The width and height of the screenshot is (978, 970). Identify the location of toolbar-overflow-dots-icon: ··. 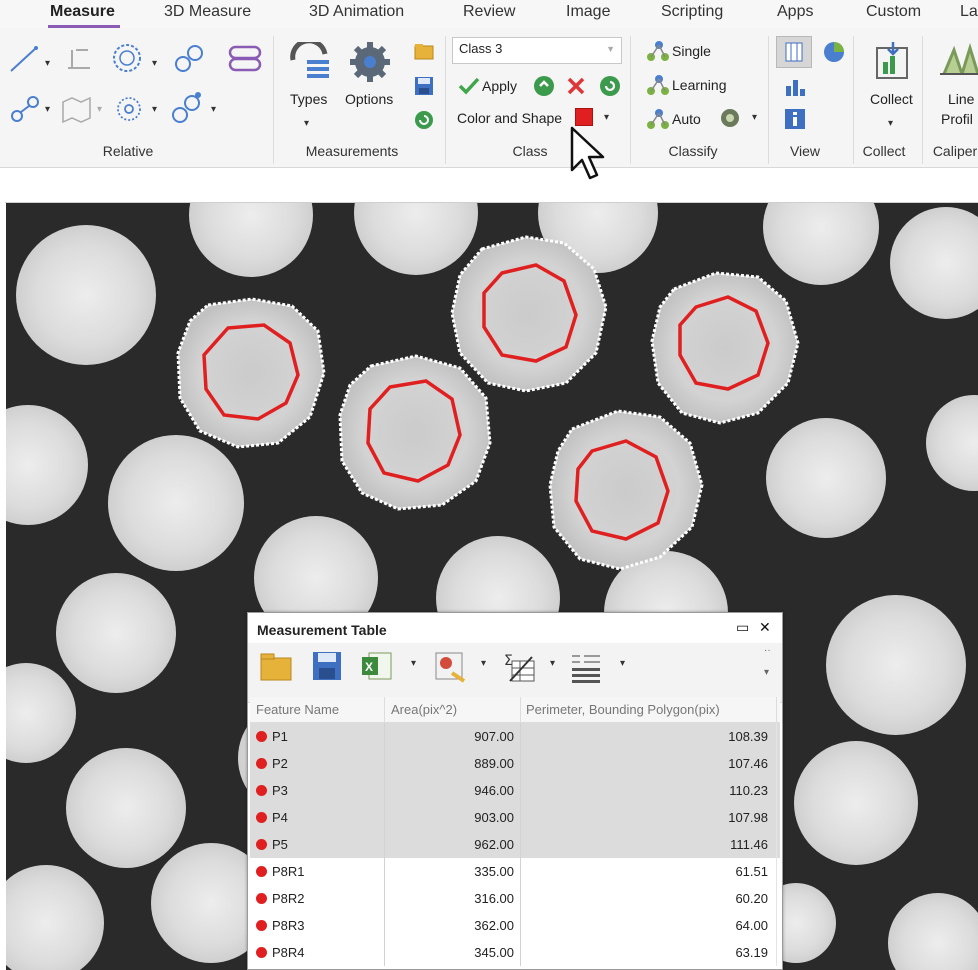
(767, 650).